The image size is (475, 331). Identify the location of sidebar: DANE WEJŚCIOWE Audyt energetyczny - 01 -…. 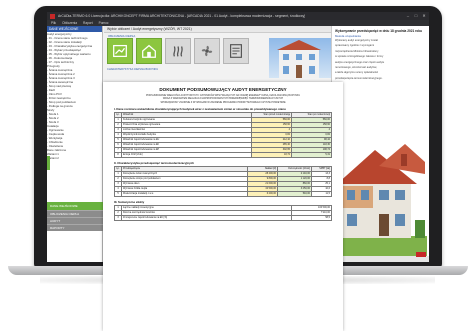
(75, 144).